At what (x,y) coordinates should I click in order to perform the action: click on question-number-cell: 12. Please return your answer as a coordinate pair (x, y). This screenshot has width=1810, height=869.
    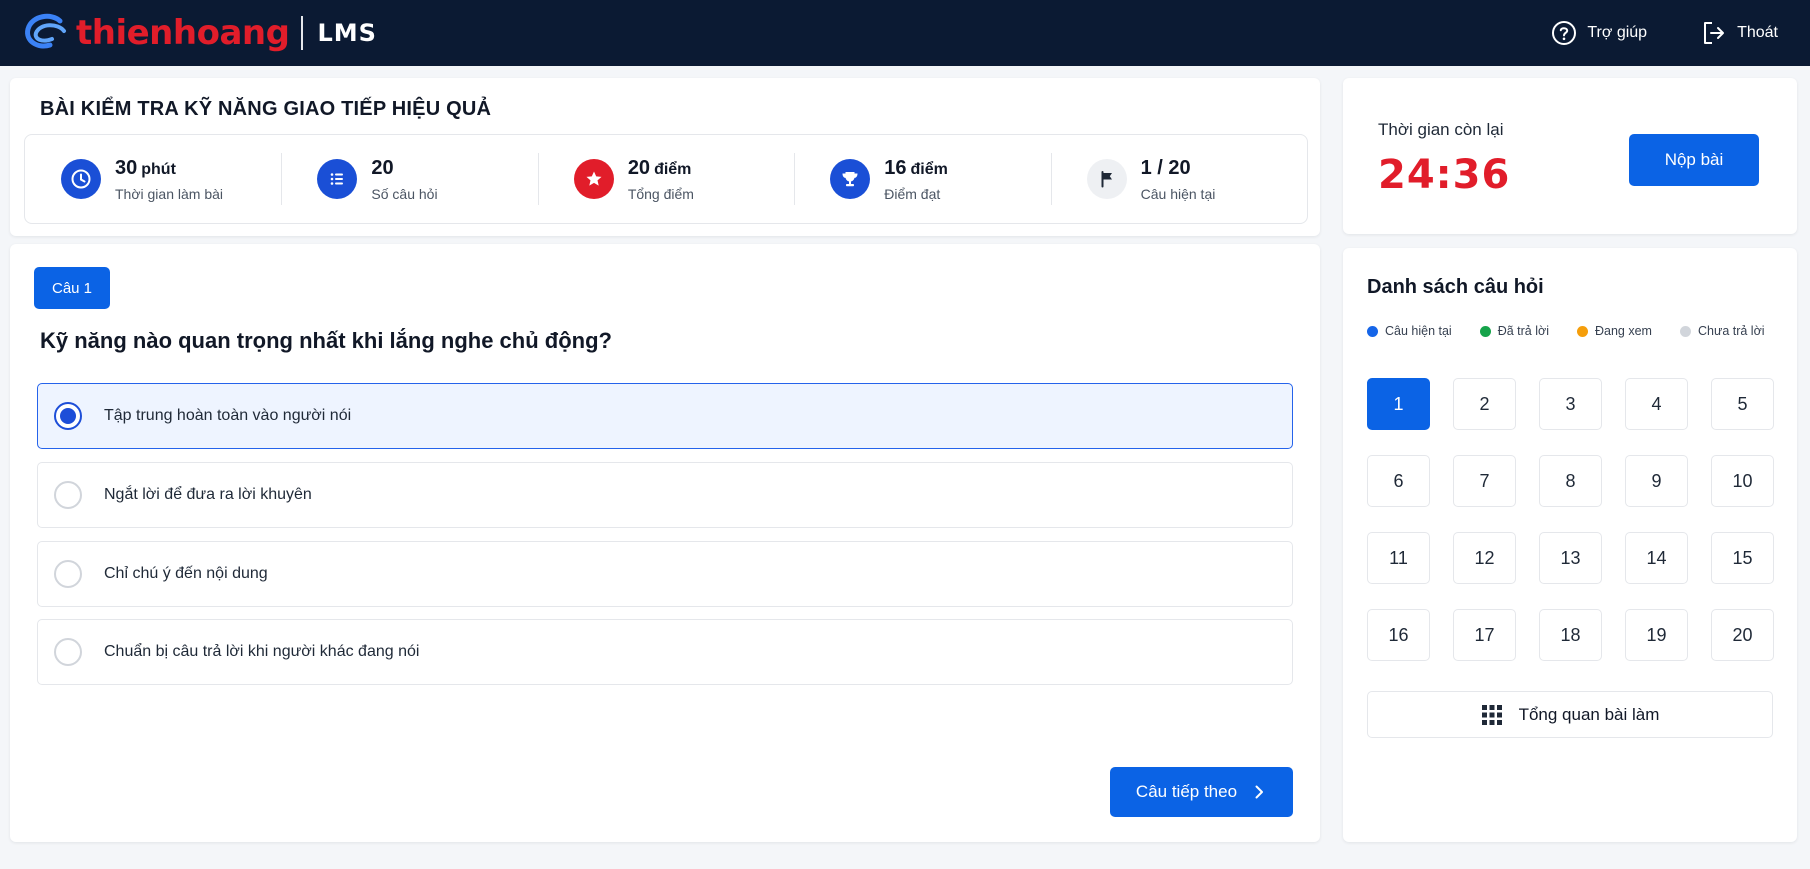
    Looking at the image, I should click on (1484, 558).